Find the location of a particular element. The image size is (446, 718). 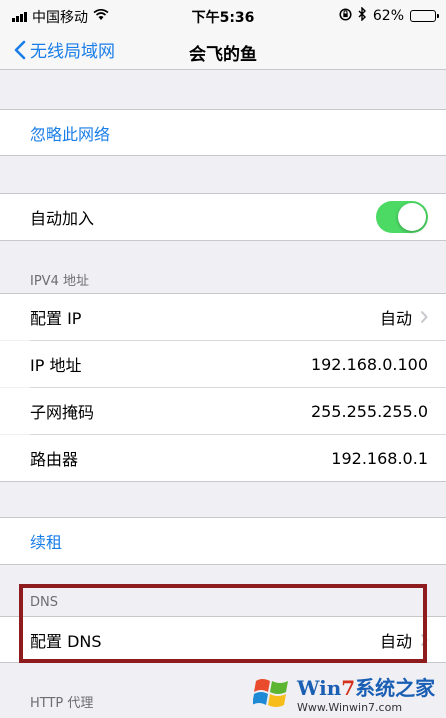

forget-network-button: 忽略此网络 is located at coordinates (223, 132).